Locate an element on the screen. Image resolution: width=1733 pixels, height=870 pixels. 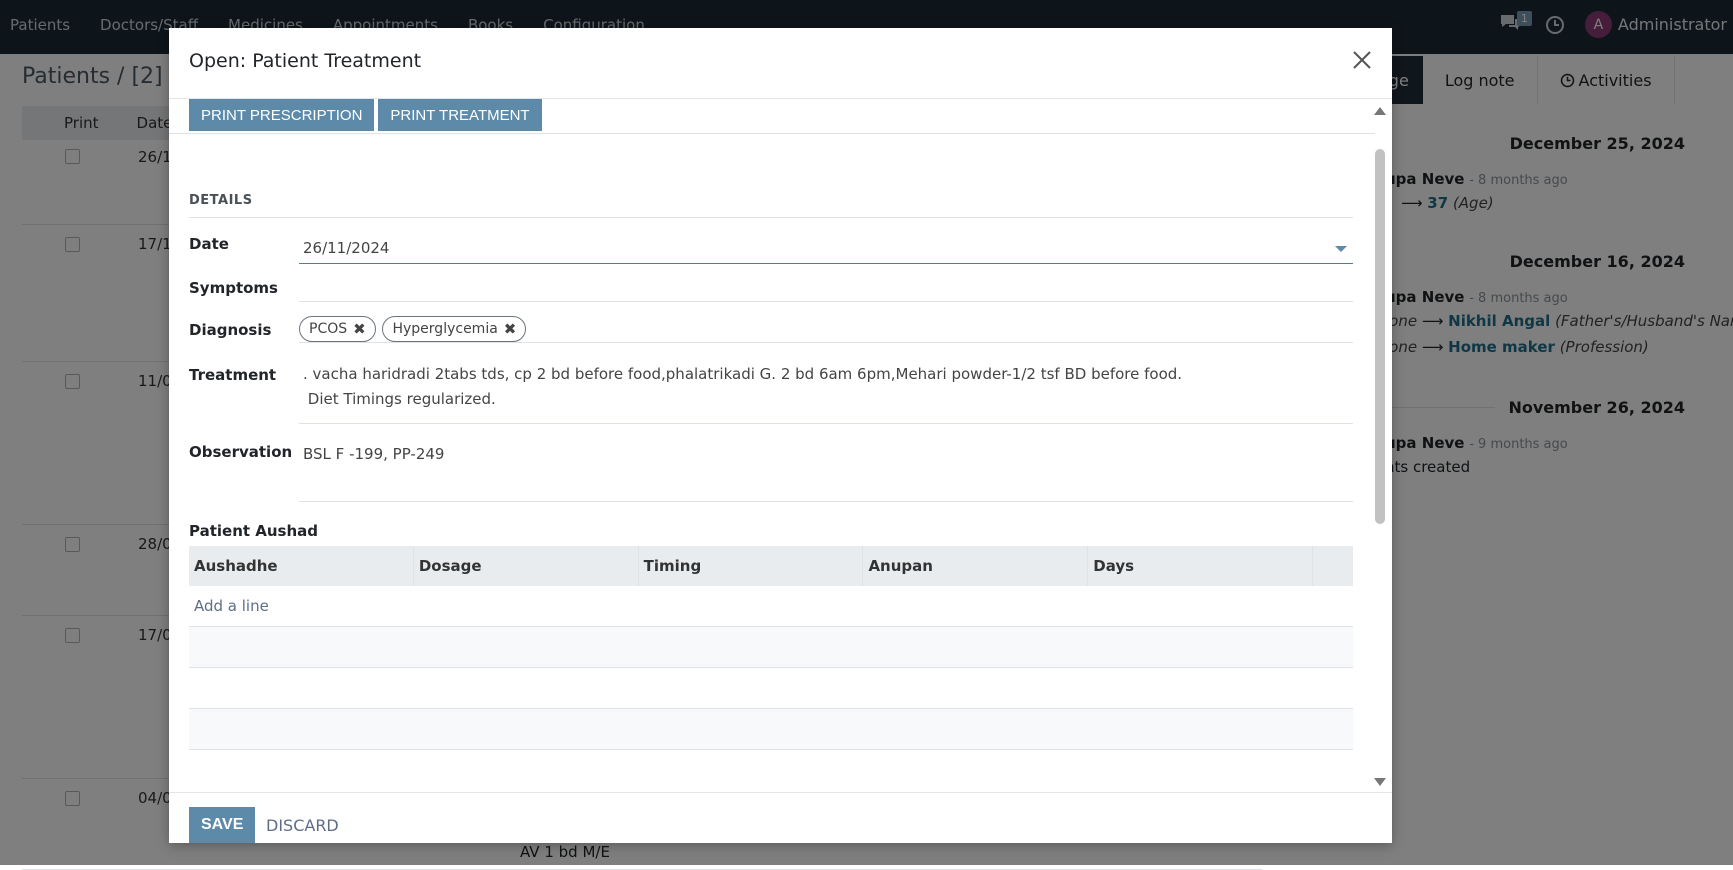
add-line-button: Add a line is located at coordinates (771, 606).